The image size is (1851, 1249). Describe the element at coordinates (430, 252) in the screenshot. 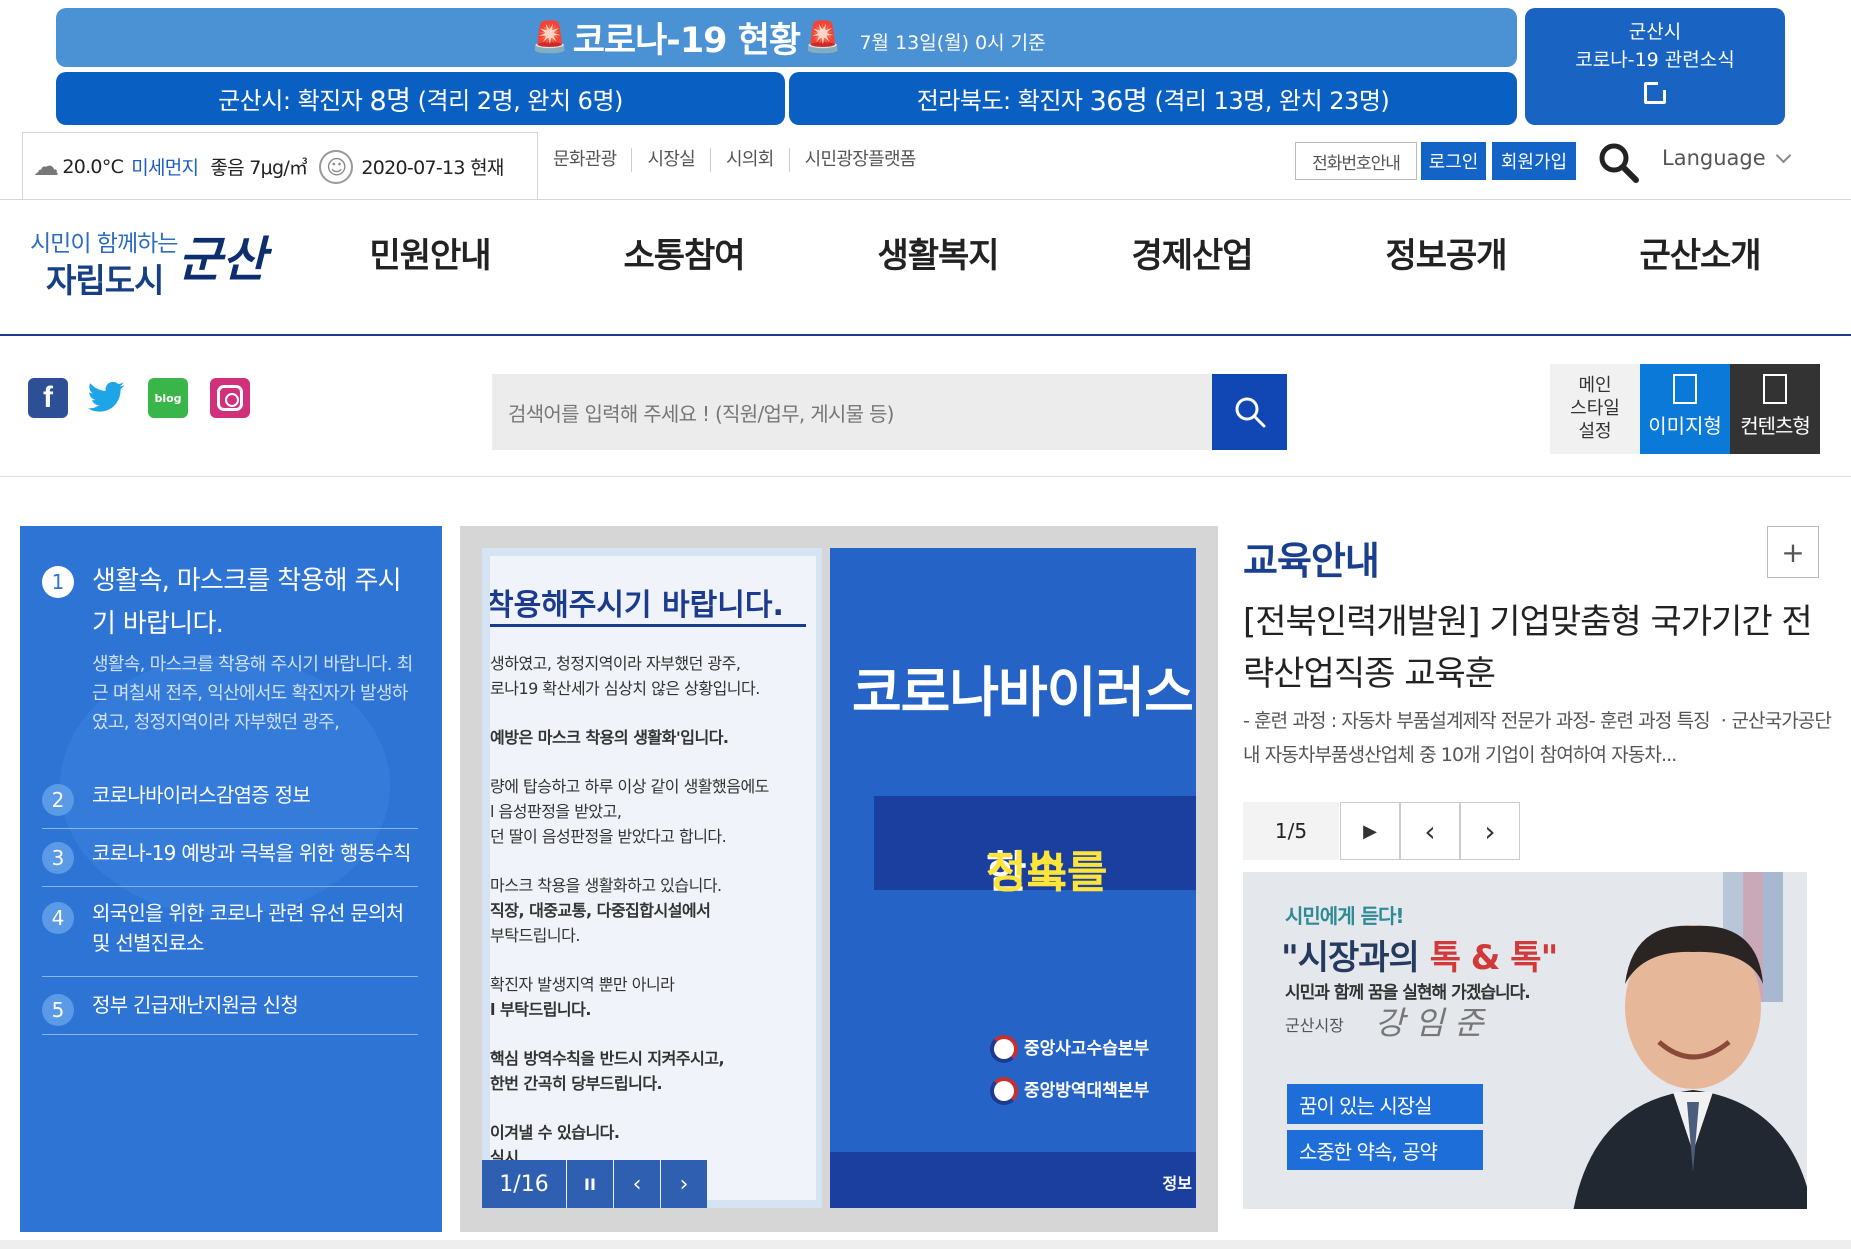

I see `nav-civil: 민원안내` at that location.